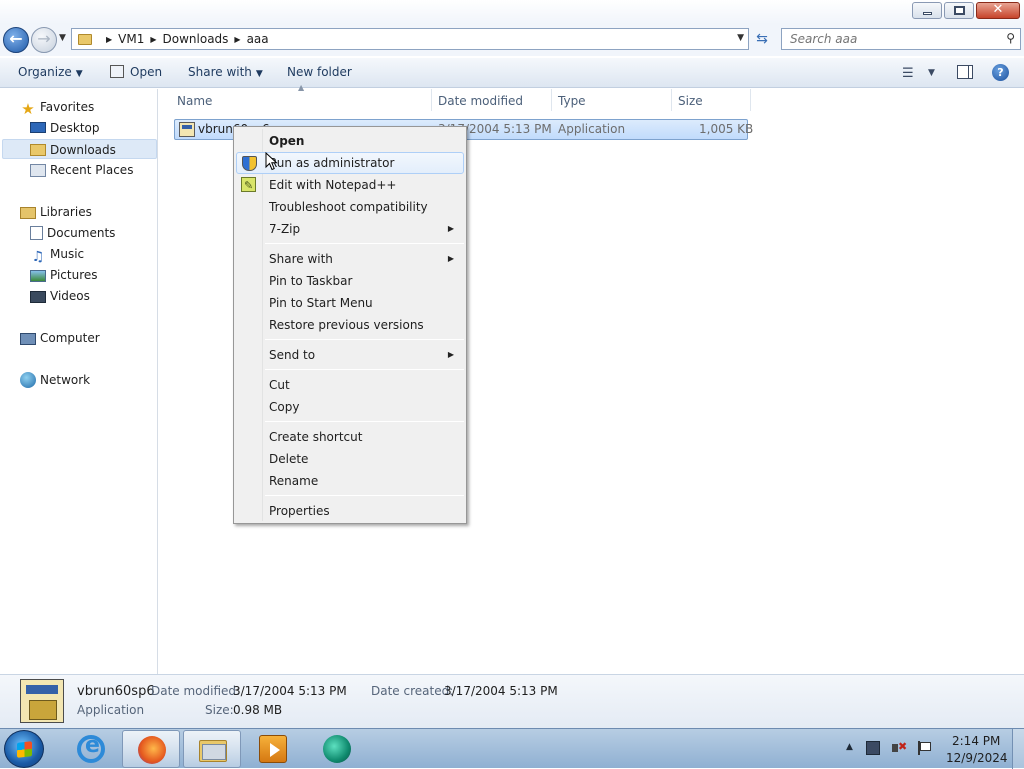  Describe the element at coordinates (350, 229) in the screenshot. I see `menu-item-7zip: 7-Zip ▶` at that location.